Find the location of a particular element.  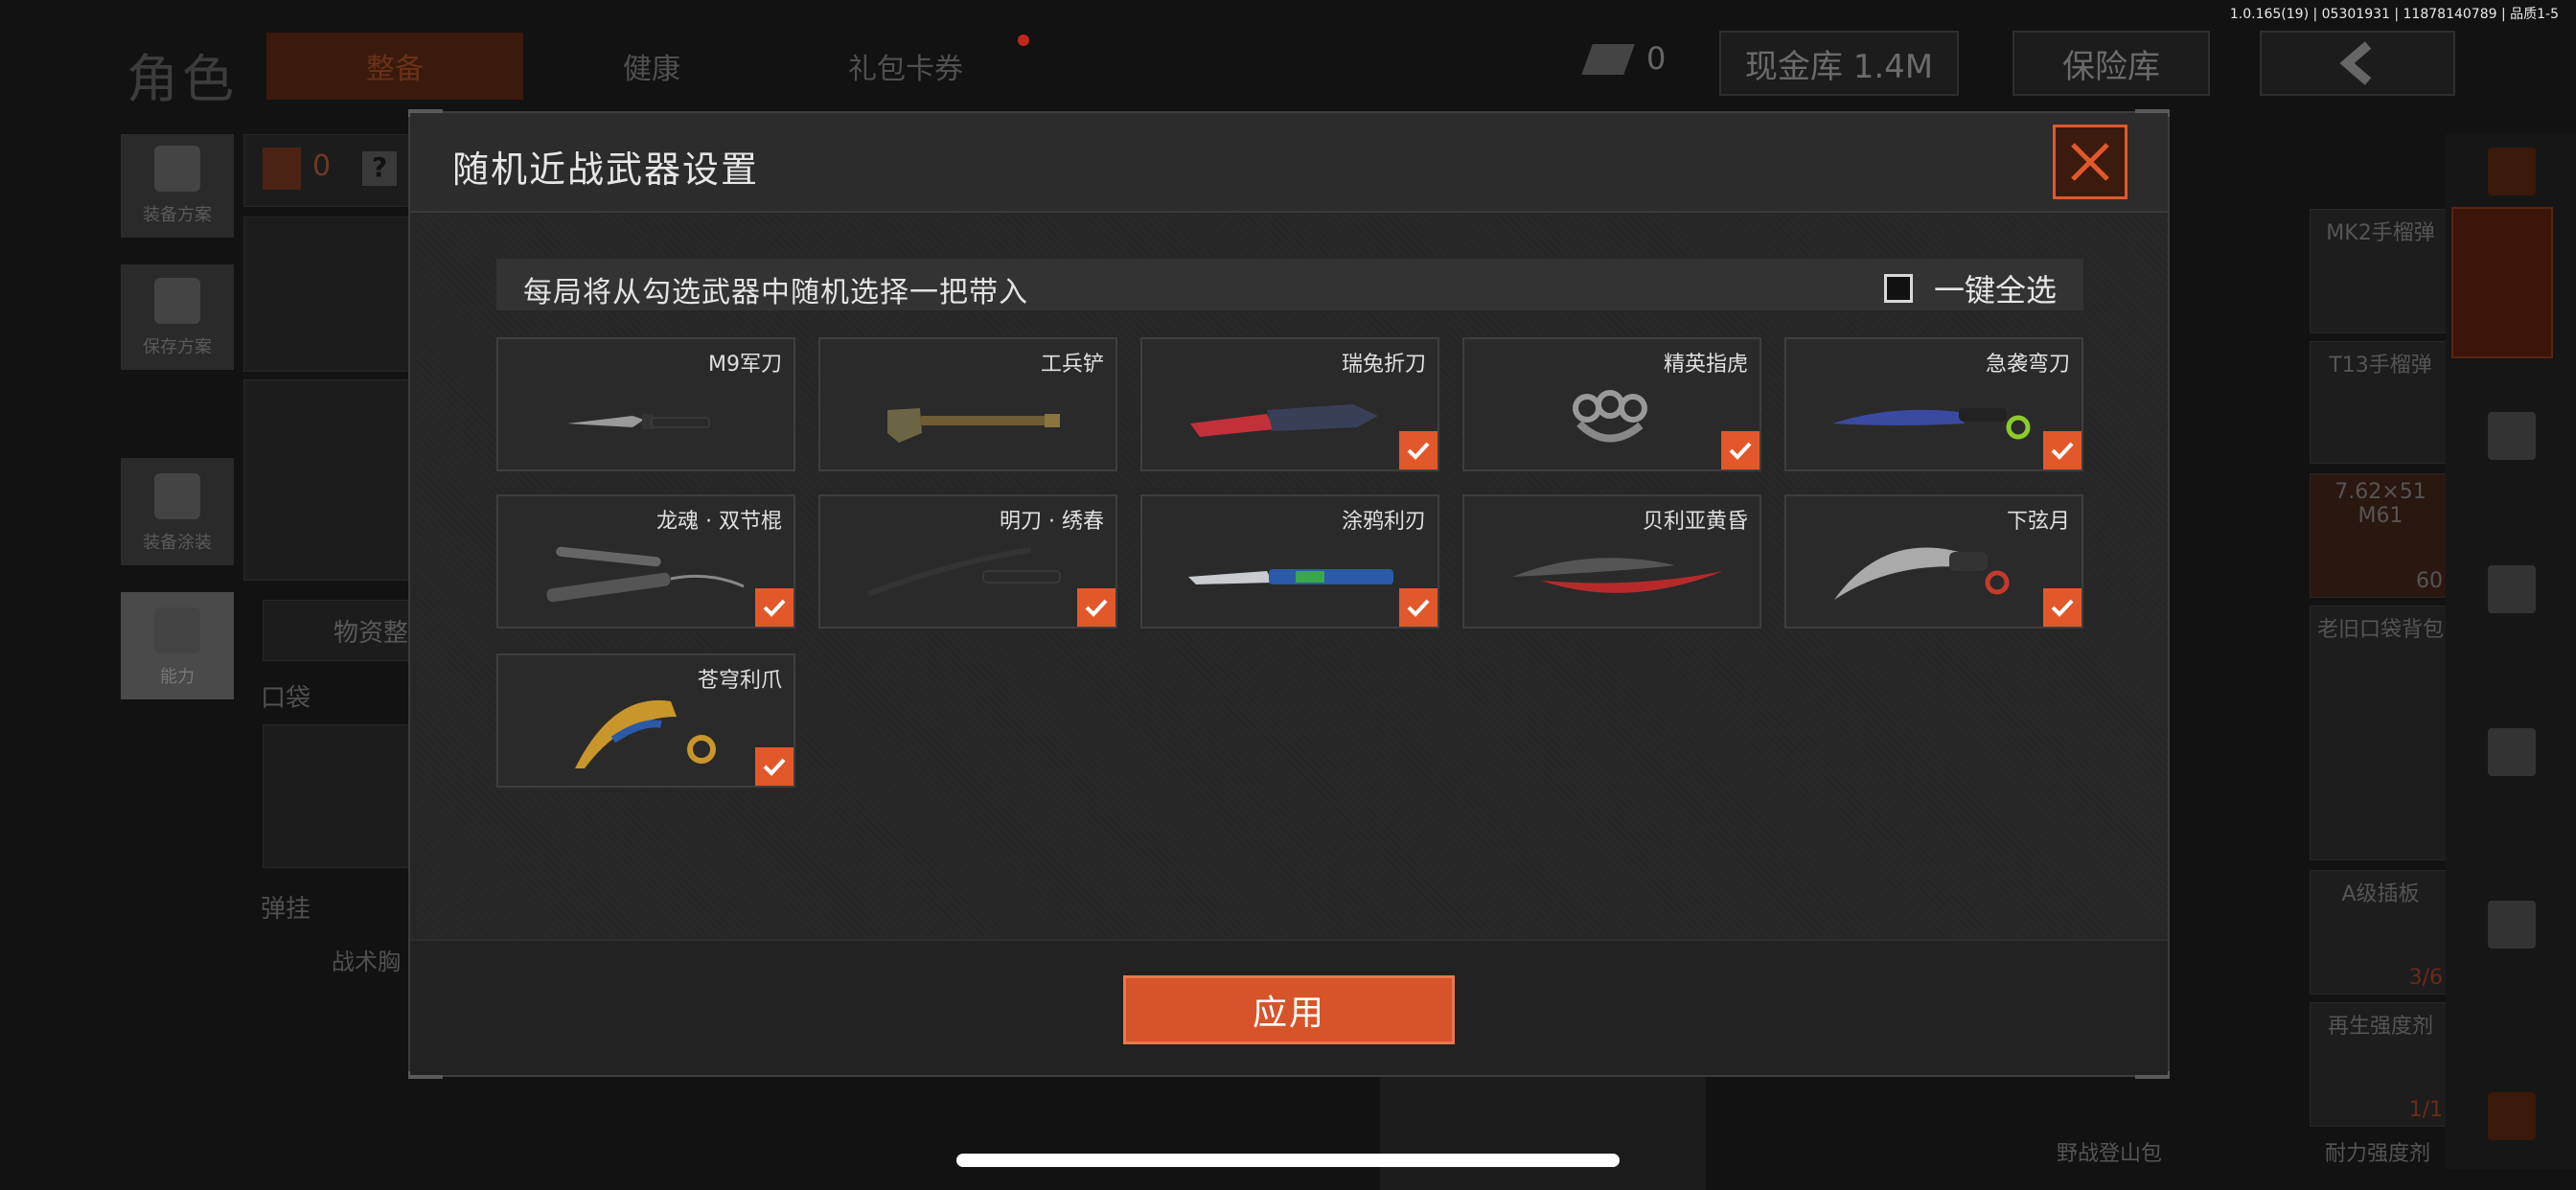

notification-dot is located at coordinates (1023, 40).